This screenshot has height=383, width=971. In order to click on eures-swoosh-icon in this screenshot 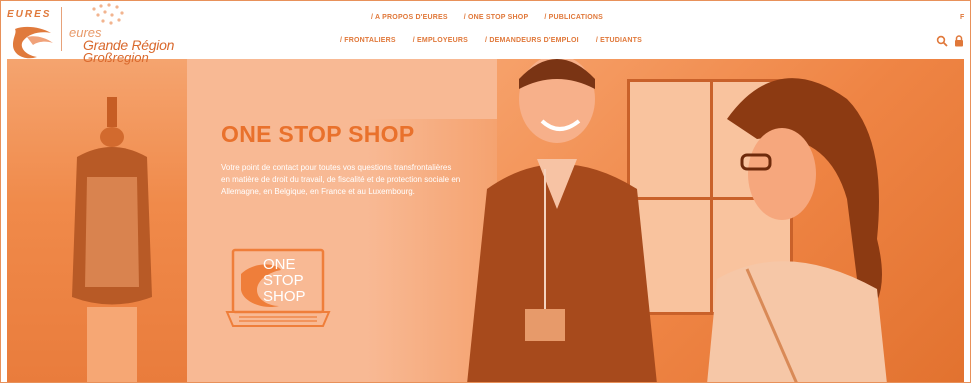, I will do `click(33, 42)`.